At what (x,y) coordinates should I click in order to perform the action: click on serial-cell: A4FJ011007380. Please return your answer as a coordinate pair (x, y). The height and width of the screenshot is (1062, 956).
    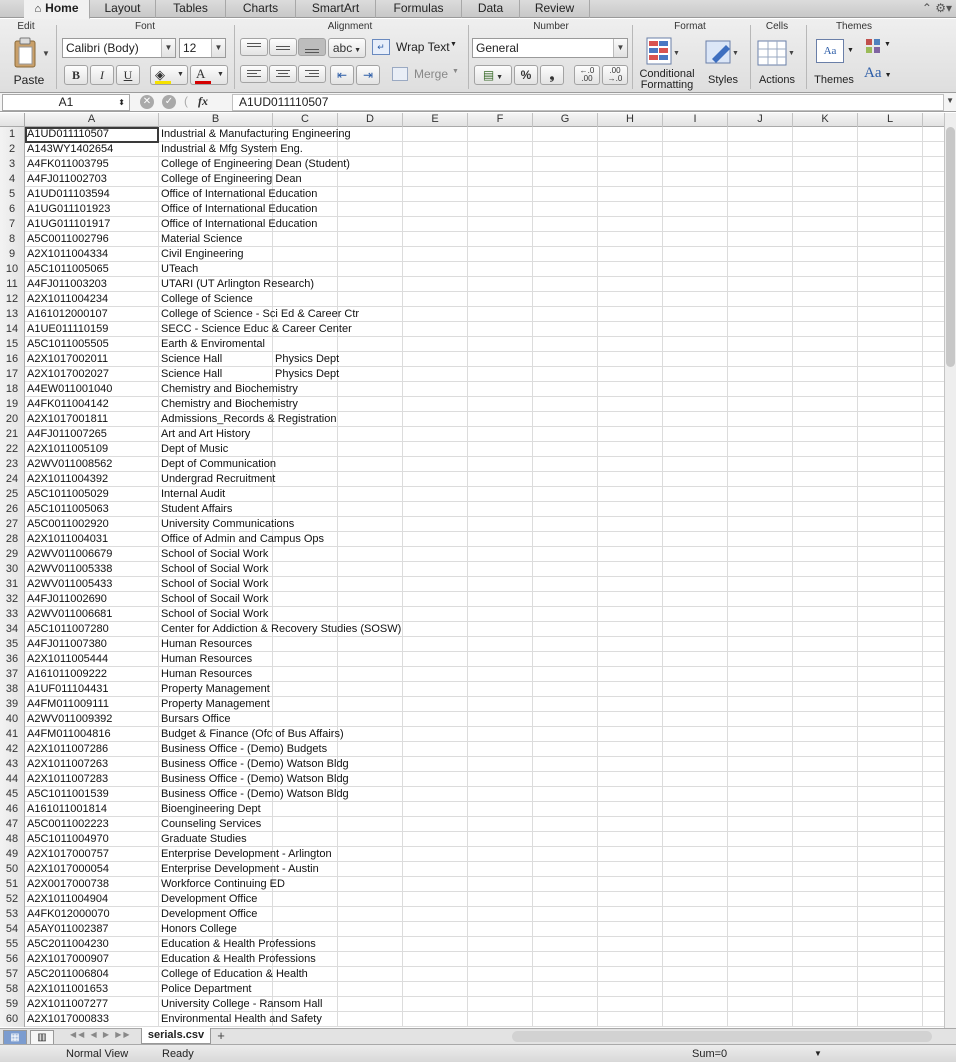
    Looking at the image, I should click on (66, 644).